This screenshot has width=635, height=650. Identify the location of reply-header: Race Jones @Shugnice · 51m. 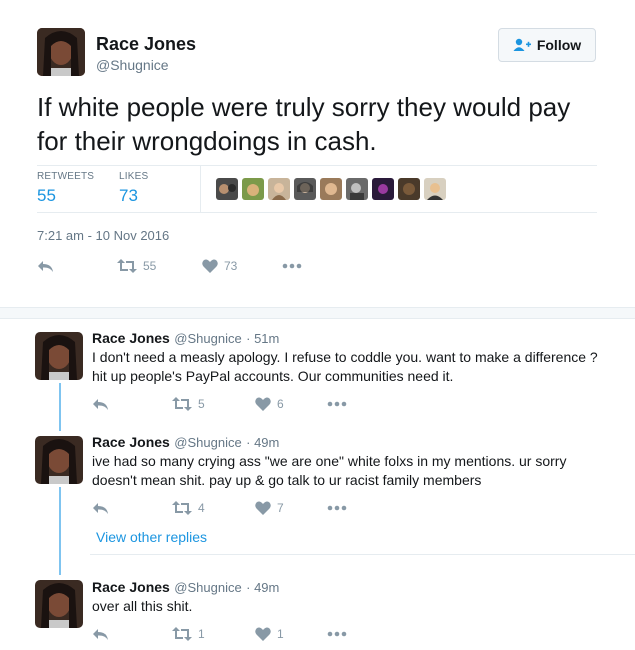
(185, 339).